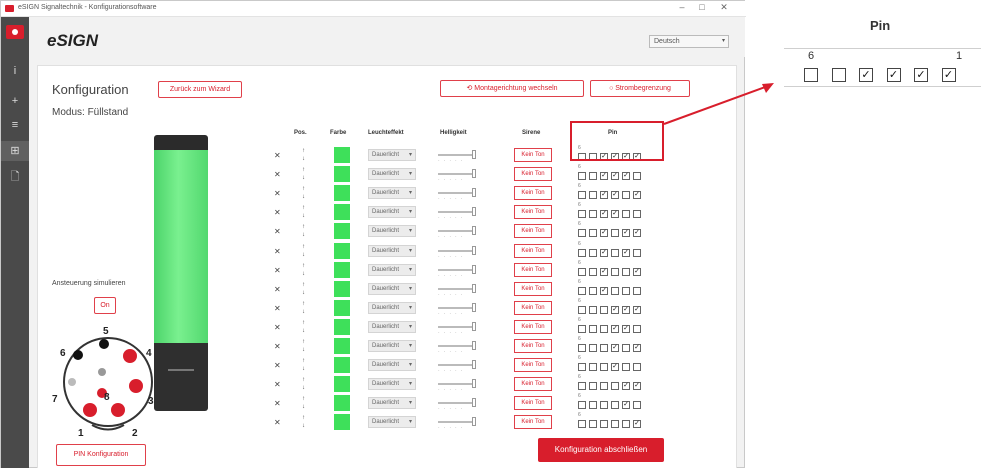  Describe the element at coordinates (101, 455) in the screenshot. I see `pin-config-button: PIN Konfiguration` at that location.